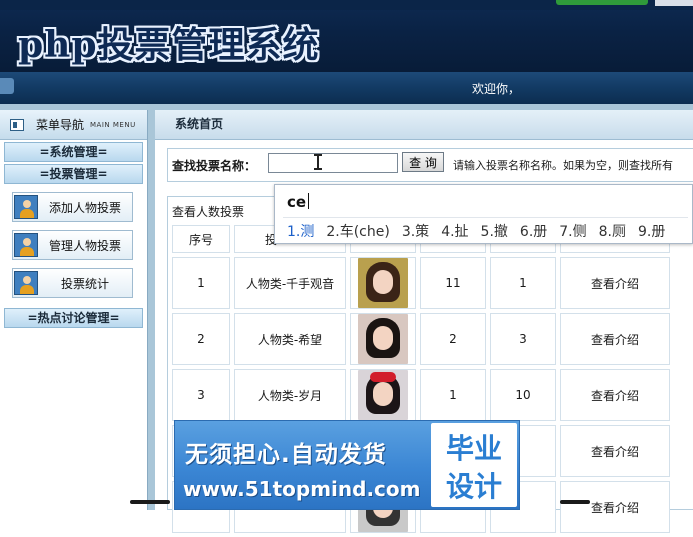 This screenshot has width=693, height=537. Describe the element at coordinates (17, 124) in the screenshot. I see `menu-icon` at that location.